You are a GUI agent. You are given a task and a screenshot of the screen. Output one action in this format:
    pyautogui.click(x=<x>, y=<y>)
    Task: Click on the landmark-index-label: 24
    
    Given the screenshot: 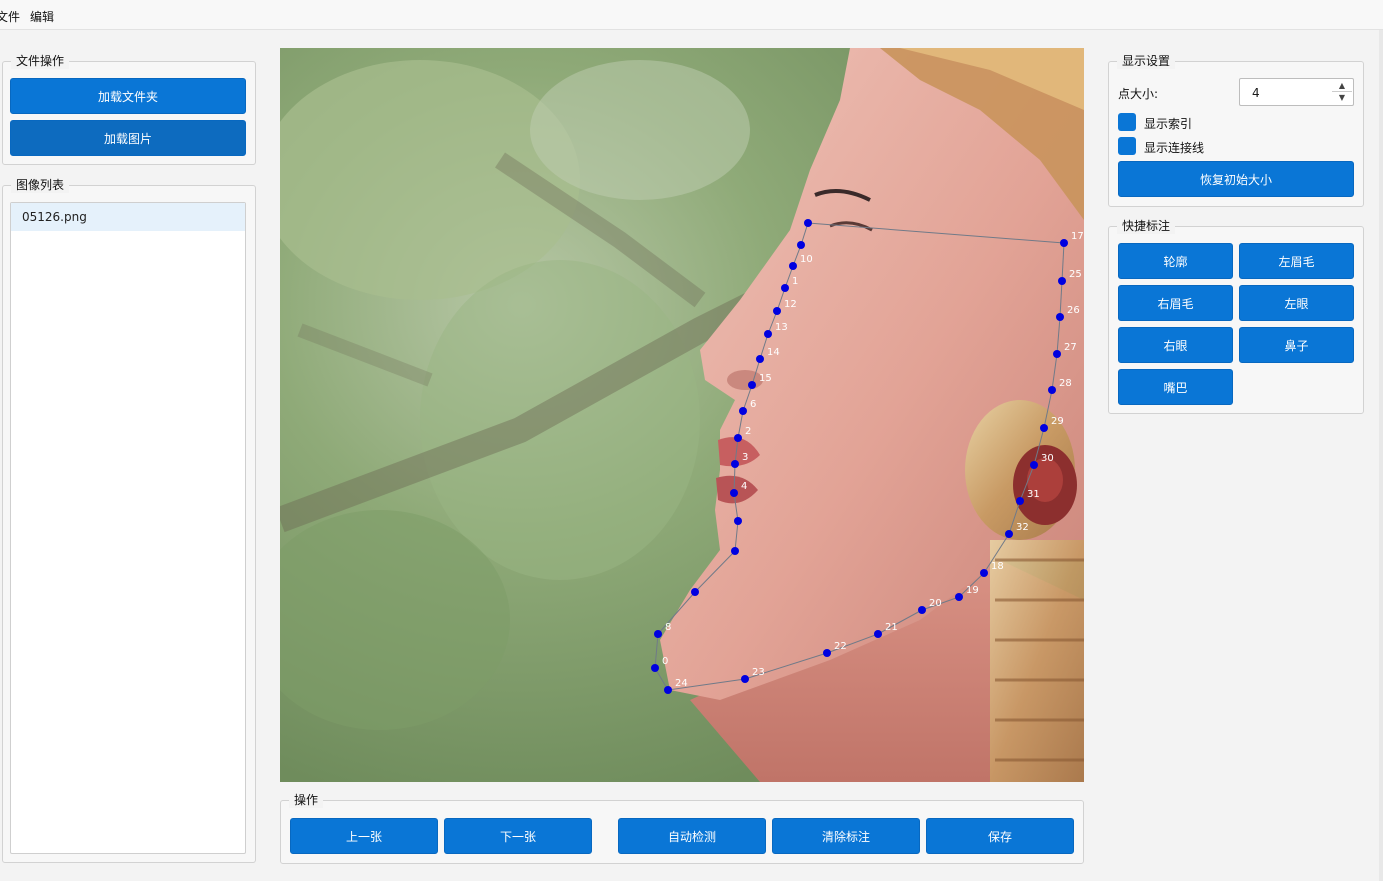 What is the action you would take?
    pyautogui.click(x=681, y=683)
    